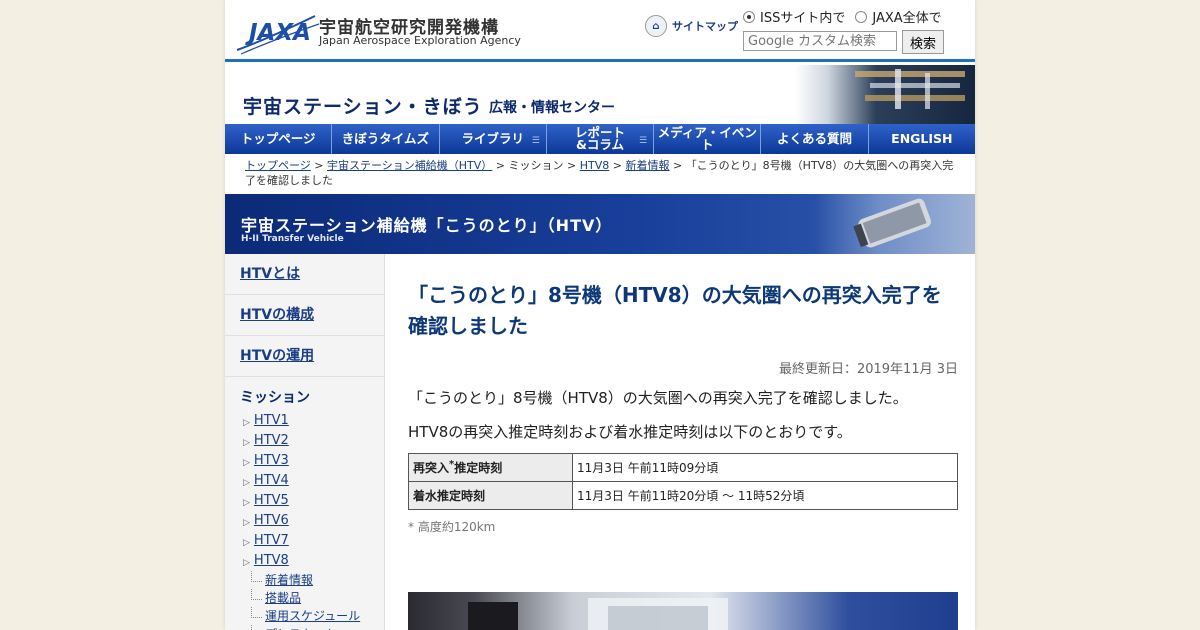 Image resolution: width=1200 pixels, height=630 pixels. What do you see at coordinates (630, 432) in the screenshot?
I see `article-paragraph-2: HTV8の再突入推定時刻および着水推定時刻は以下のとおりです。` at bounding box center [630, 432].